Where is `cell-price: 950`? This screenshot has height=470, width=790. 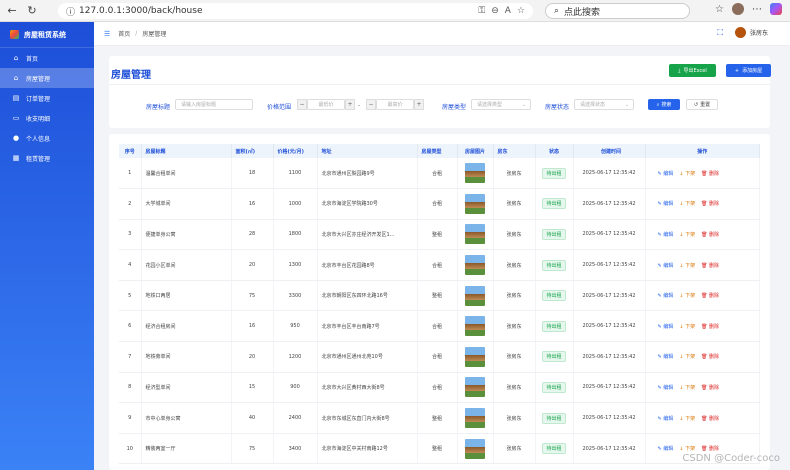
cell-price: 950 is located at coordinates (295, 326).